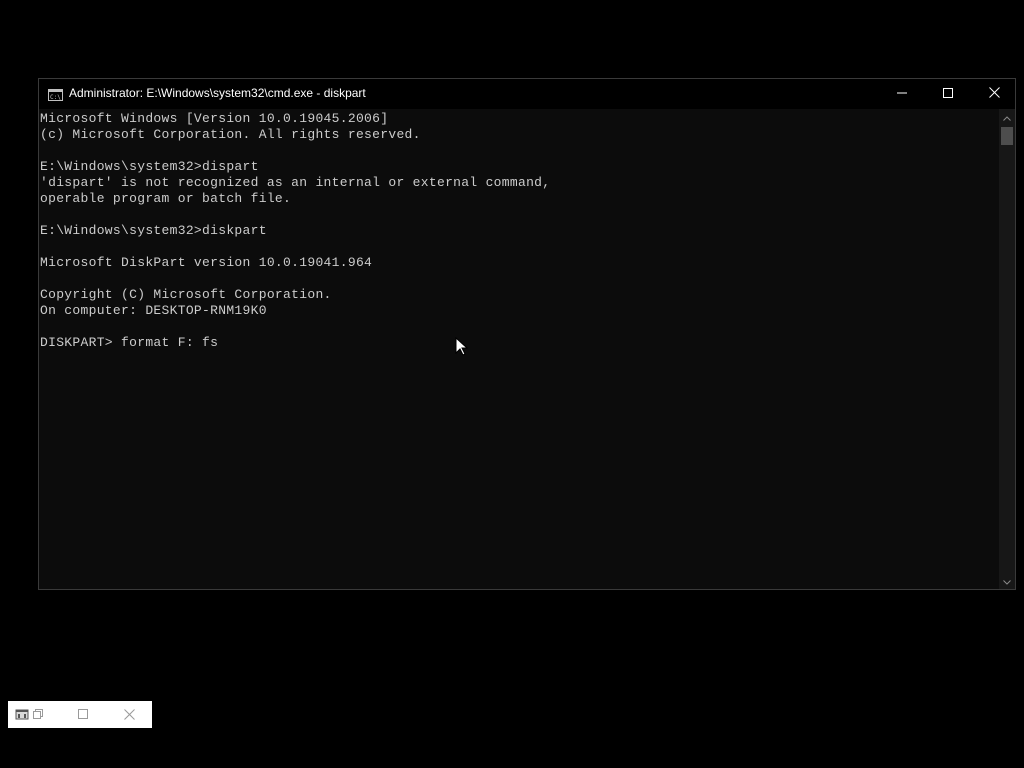 Image resolution: width=1024 pixels, height=768 pixels. Describe the element at coordinates (23, 714) in the screenshot. I see `app-icon` at that location.